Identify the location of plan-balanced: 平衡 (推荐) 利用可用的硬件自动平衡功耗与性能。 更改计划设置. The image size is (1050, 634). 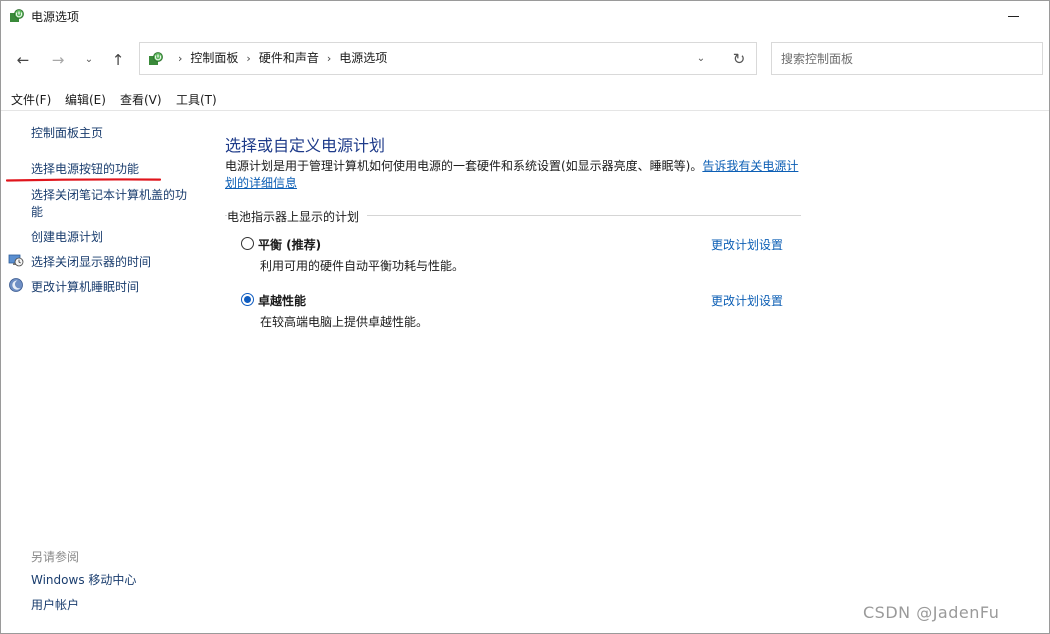
(521, 256).